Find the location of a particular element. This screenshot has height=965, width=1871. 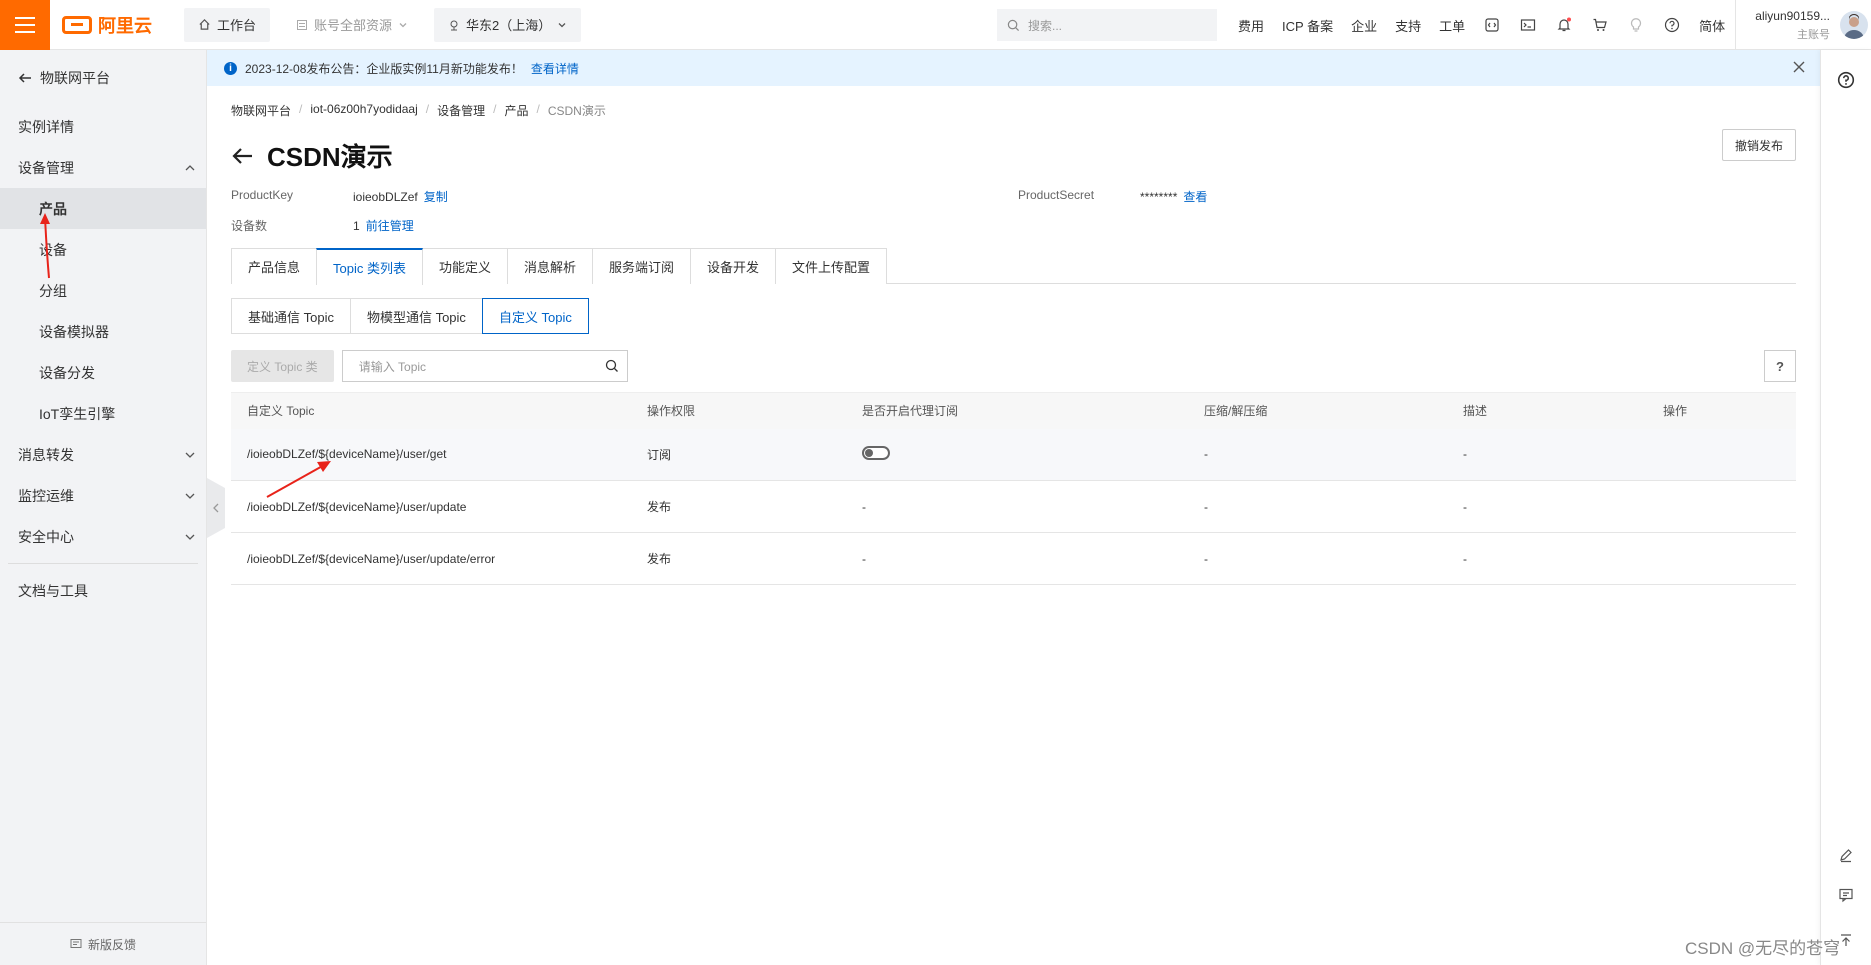

chat-icon is located at coordinates (1846, 895).